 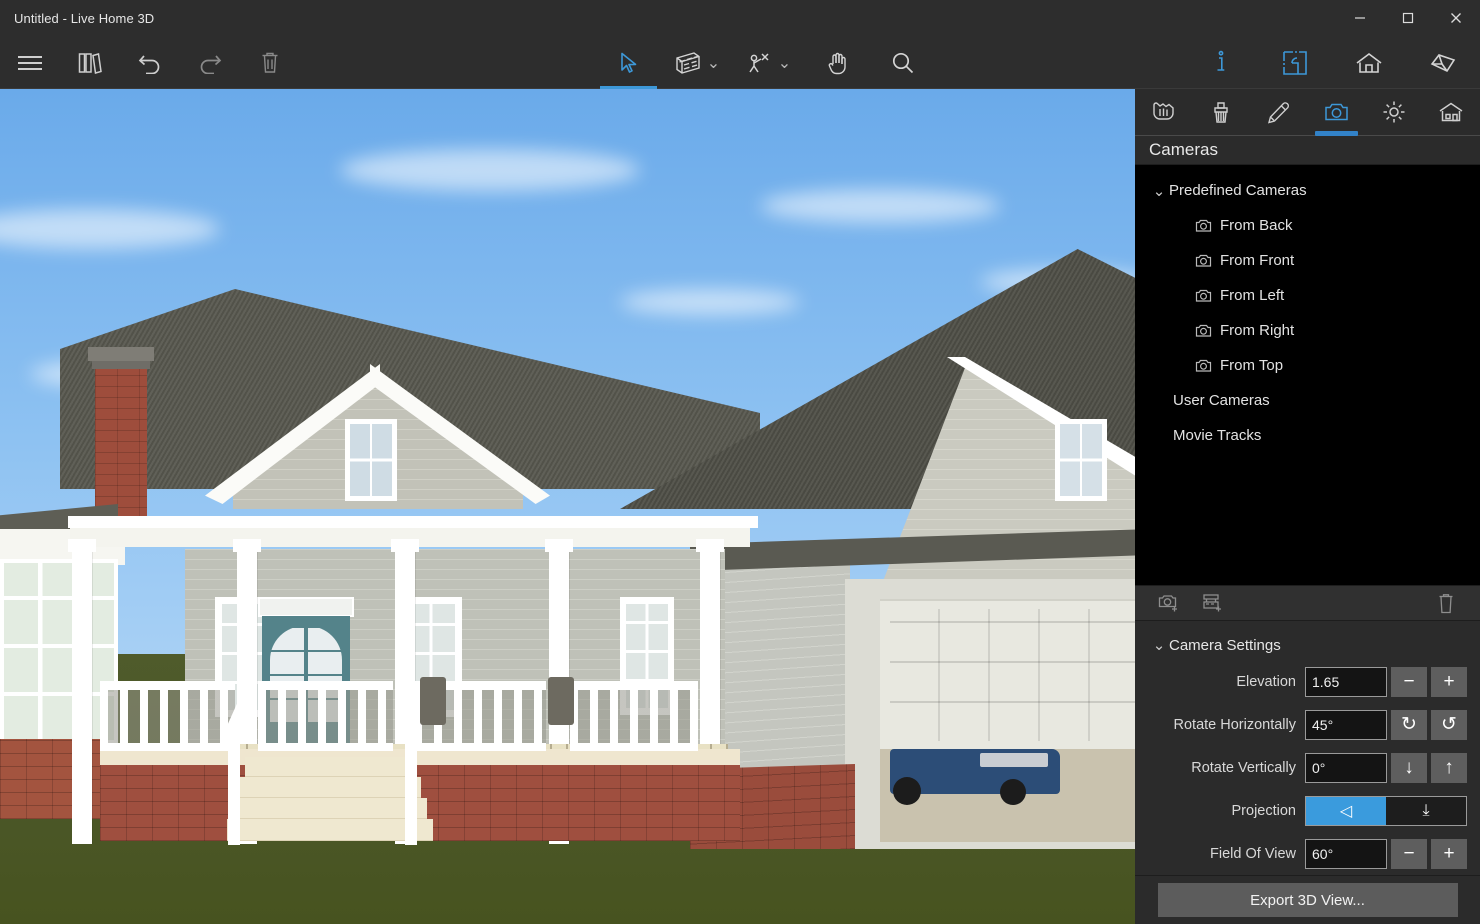 I want to click on door-transom, so click(x=306, y=607).